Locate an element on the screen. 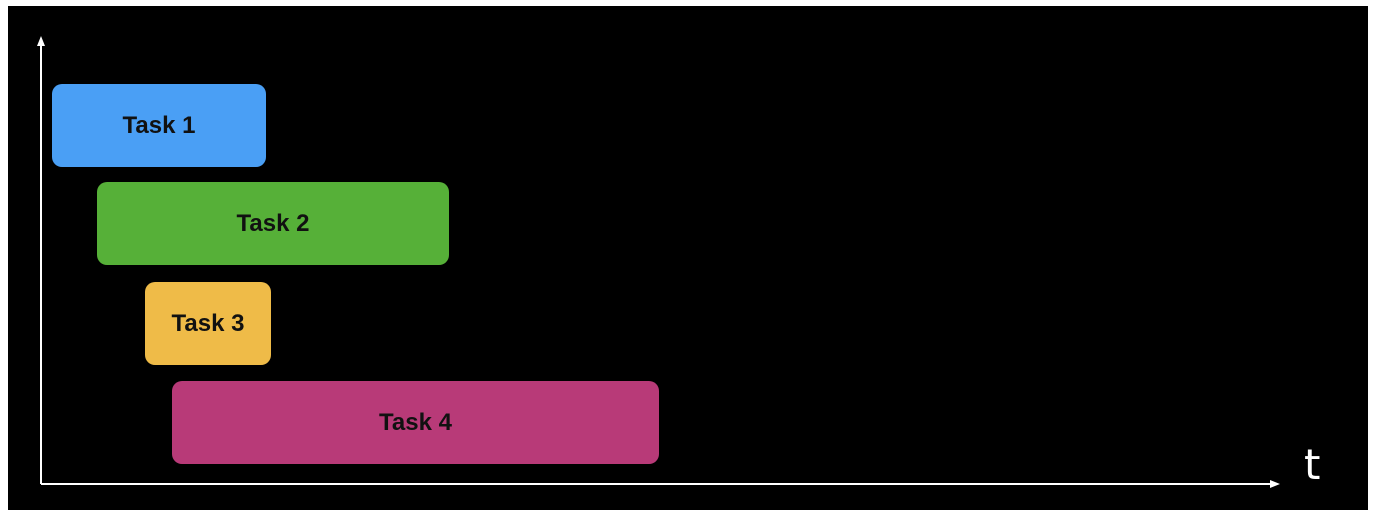 Image resolution: width=1376 pixels, height=516 pixels. task-2-bar: Task 2 is located at coordinates (273, 223).